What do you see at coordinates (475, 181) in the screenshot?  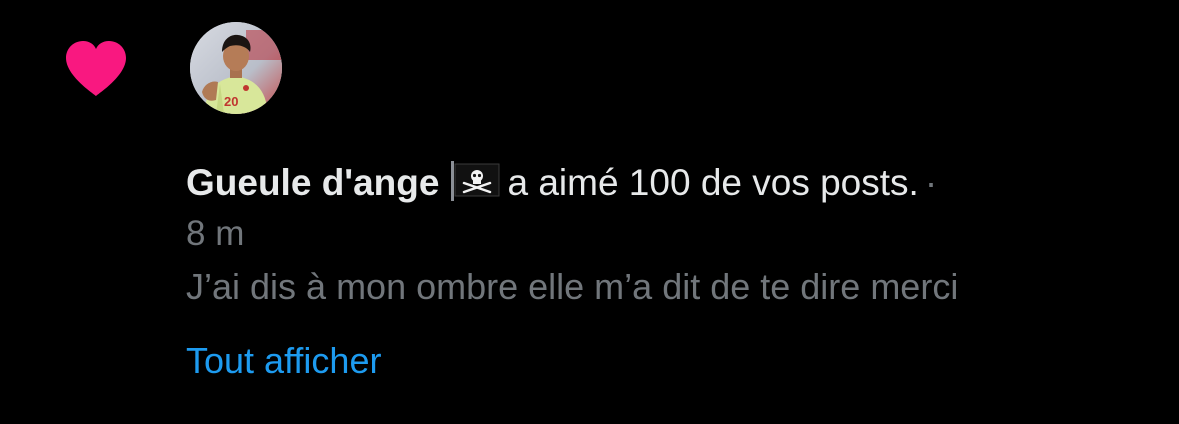 I see `pirate-flag-icon` at bounding box center [475, 181].